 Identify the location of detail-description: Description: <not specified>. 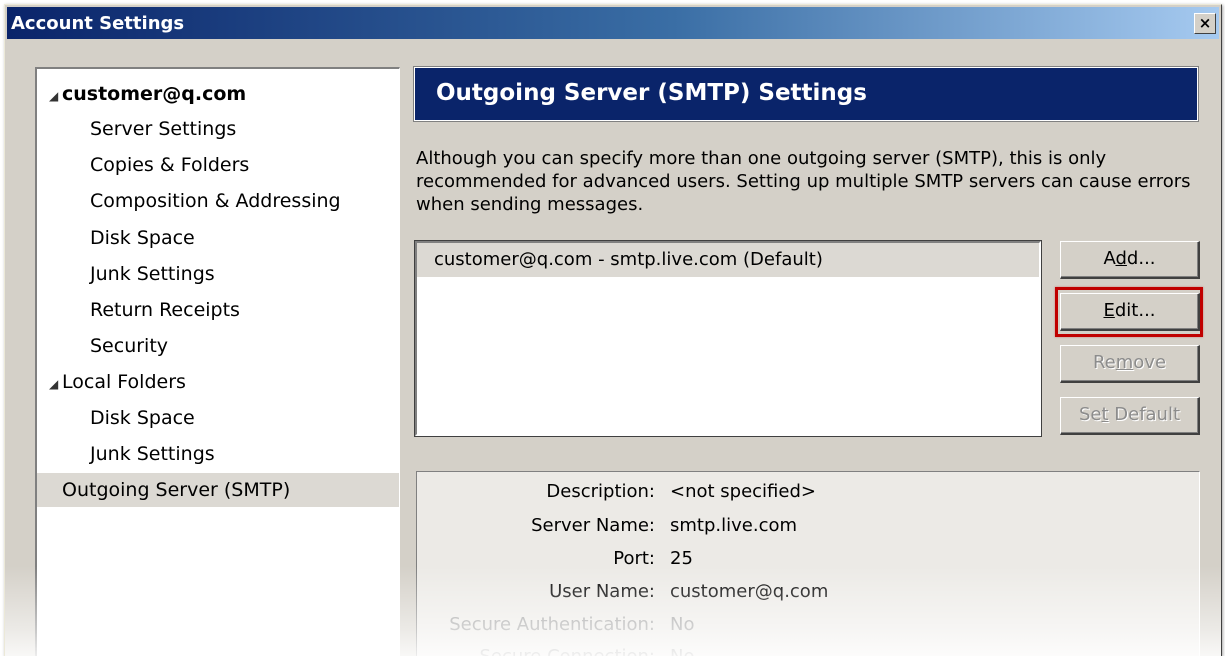
(808, 491).